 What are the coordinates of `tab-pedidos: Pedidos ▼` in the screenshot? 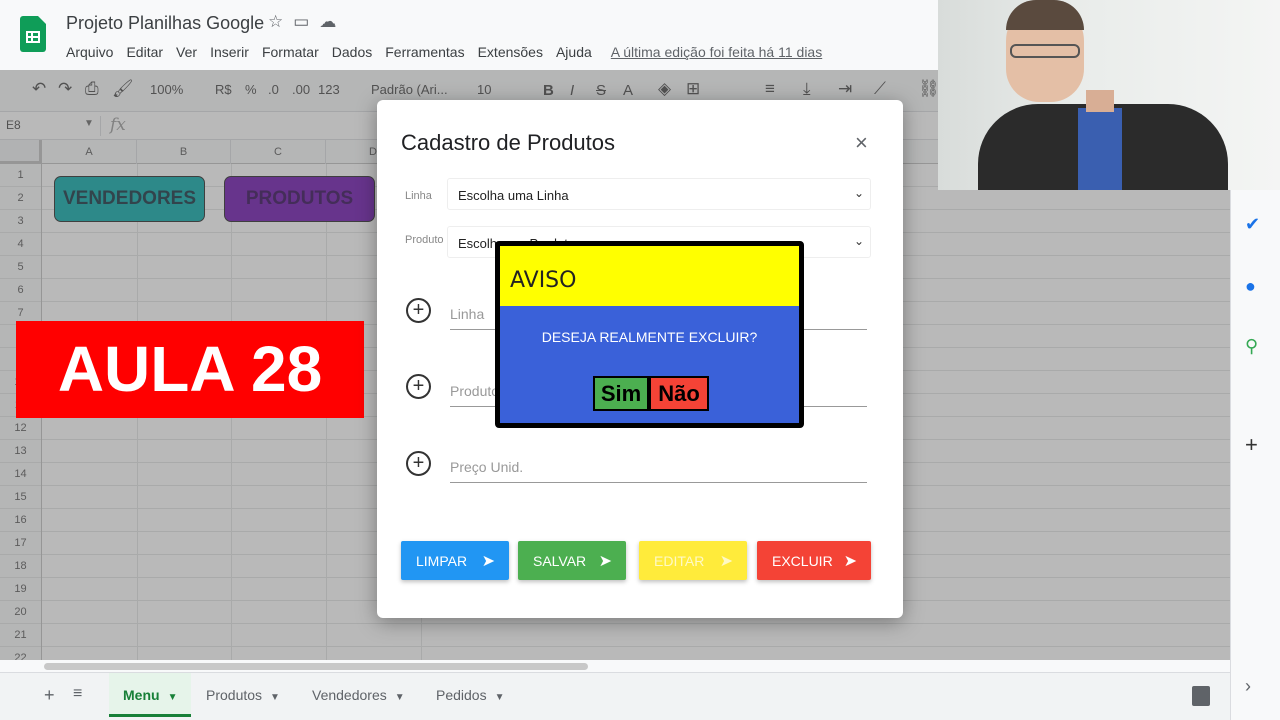 It's located at (470, 695).